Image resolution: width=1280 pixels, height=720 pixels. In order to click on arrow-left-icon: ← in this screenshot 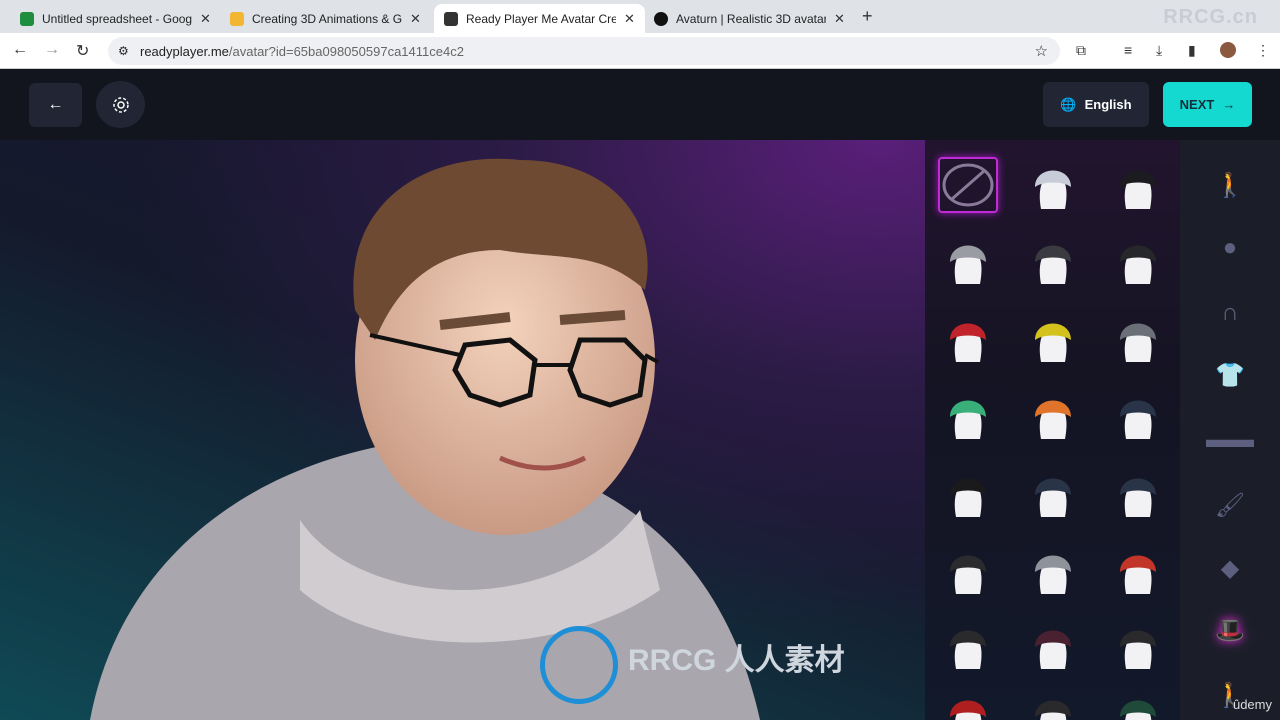, I will do `click(55, 104)`.